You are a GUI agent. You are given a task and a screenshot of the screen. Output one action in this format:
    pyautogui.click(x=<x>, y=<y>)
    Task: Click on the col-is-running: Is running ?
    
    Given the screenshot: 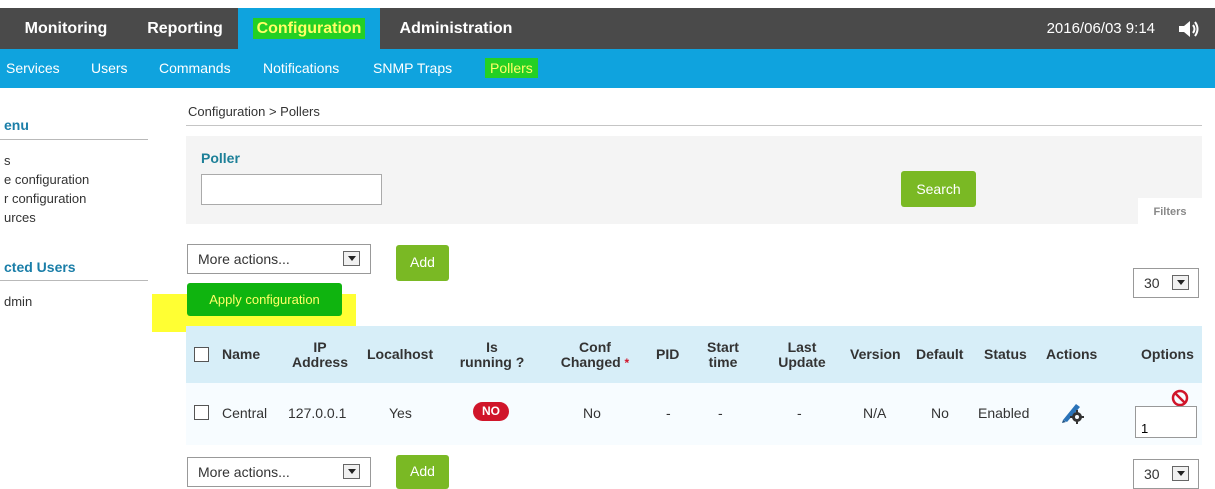 What is the action you would take?
    pyautogui.click(x=492, y=355)
    